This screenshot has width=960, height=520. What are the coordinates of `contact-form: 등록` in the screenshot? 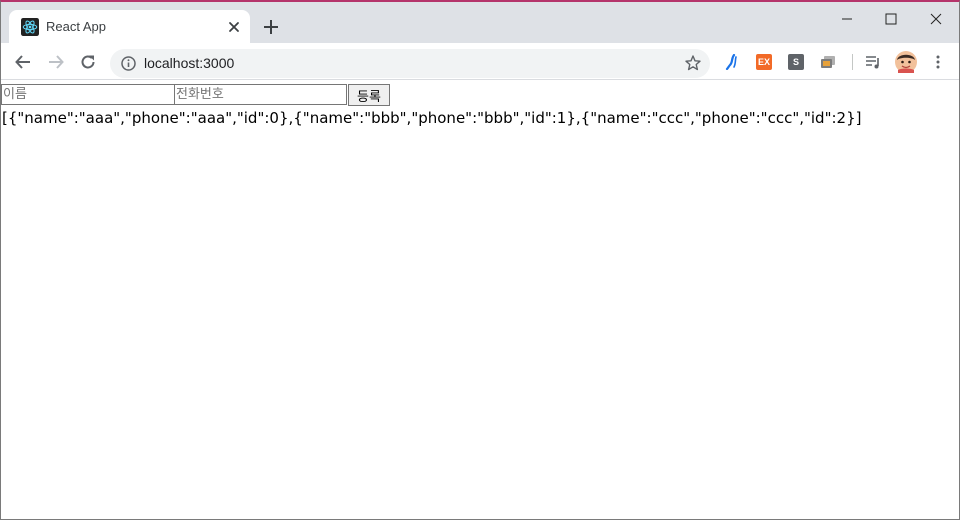 It's located at (195, 95).